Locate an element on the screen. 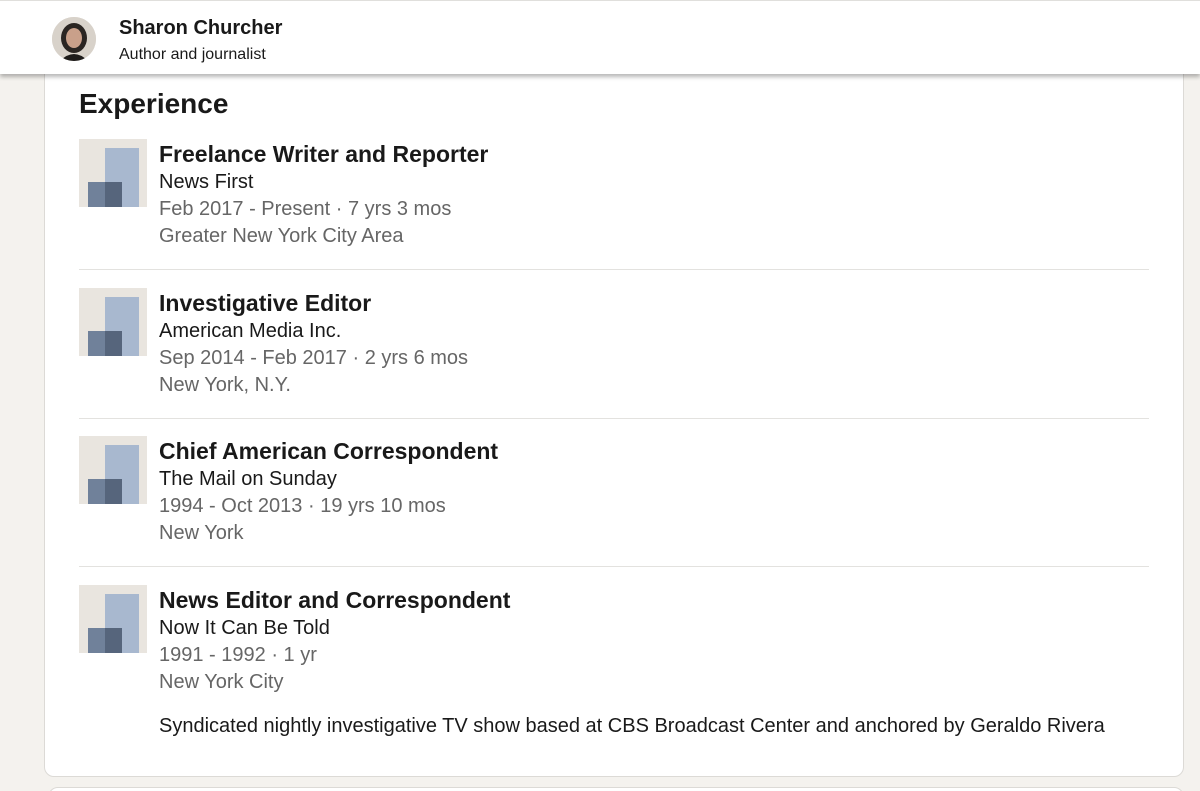 This screenshot has height=791, width=1200. next-card is located at coordinates (616, 789).